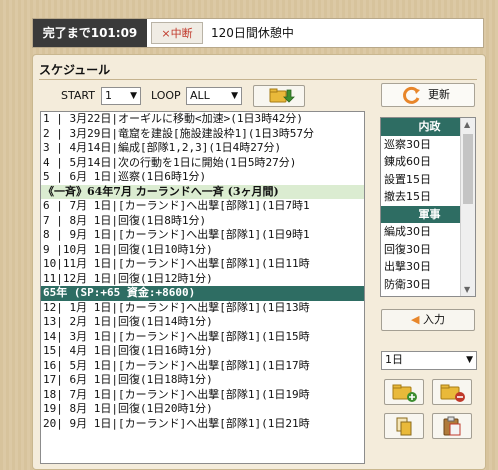 The image size is (498, 470). Describe the element at coordinates (202, 409) in the screenshot. I see `schedule-row: 19| 8月 1日|回復(1日20時1分)` at that location.